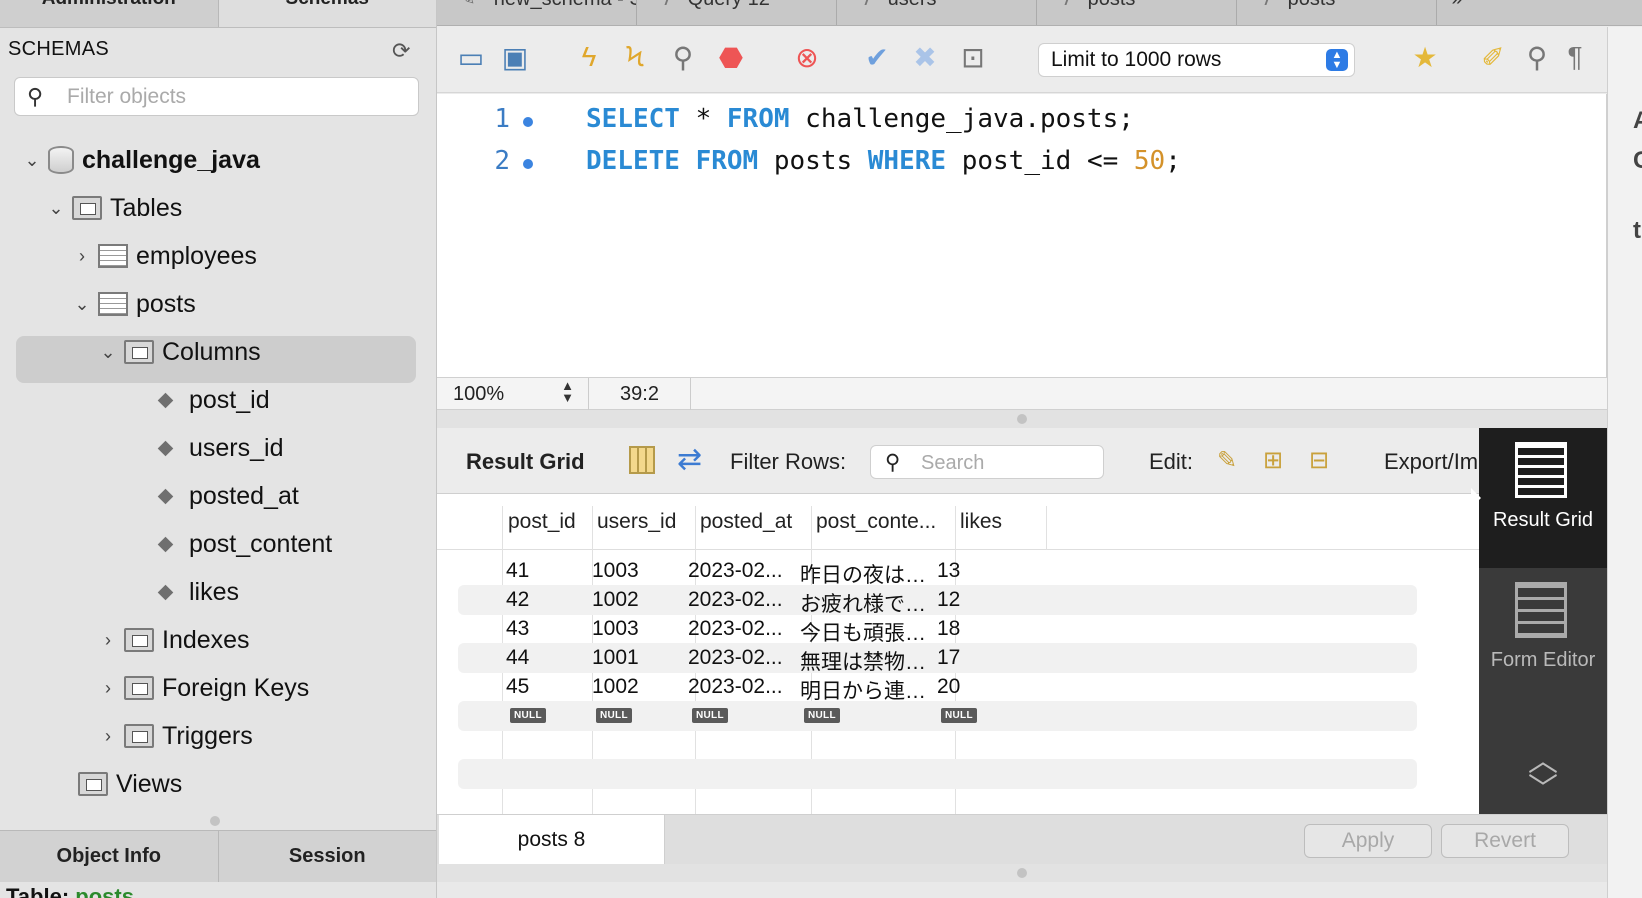 Image resolution: width=1642 pixels, height=898 pixels. What do you see at coordinates (175, 736) in the screenshot?
I see `tree-triggers: › Triggers` at bounding box center [175, 736].